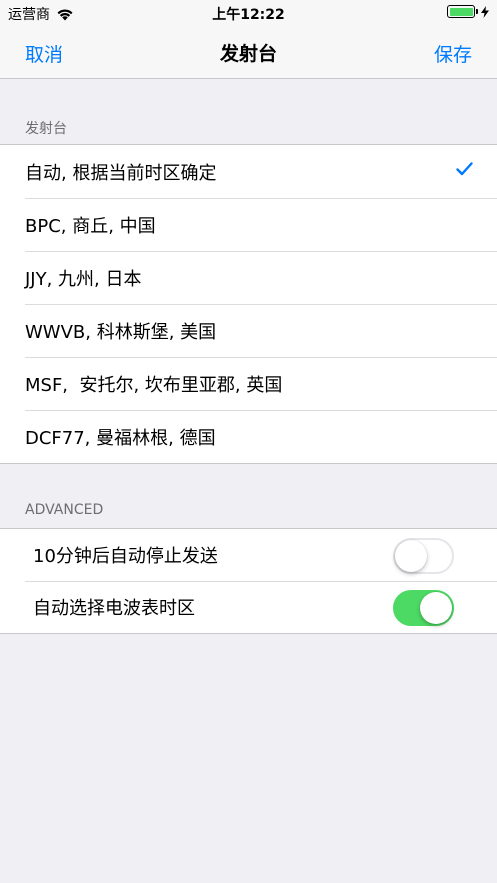  I want to click on auto-timezone-row: 自动选择电波表时区, so click(248, 607).